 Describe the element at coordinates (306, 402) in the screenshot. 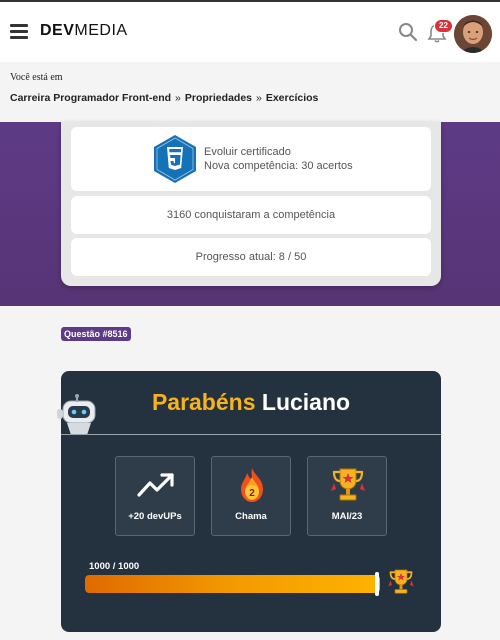

I see `user-name: Luciano` at that location.